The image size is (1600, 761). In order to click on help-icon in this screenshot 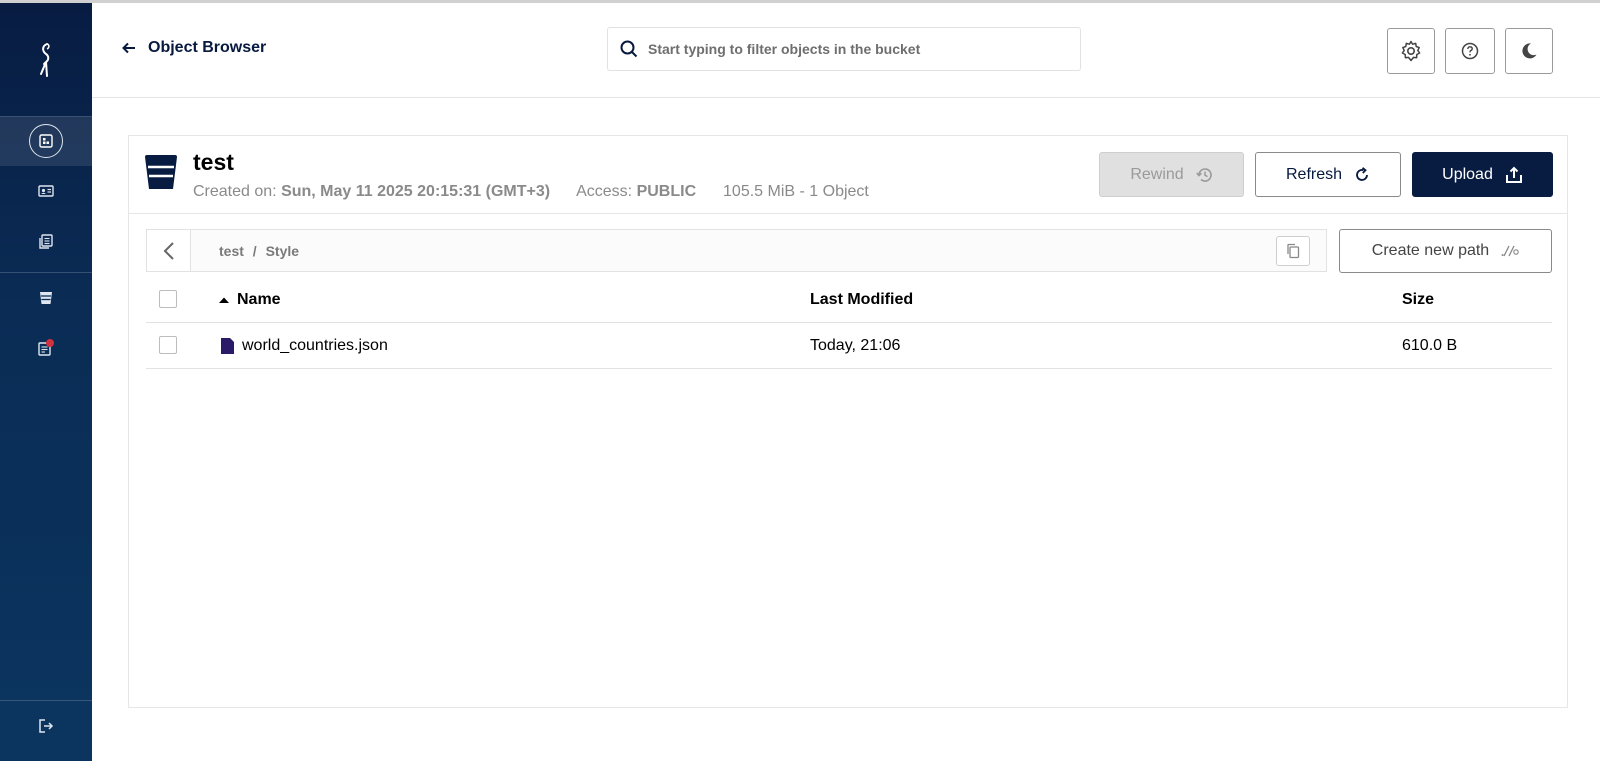, I will do `click(1470, 51)`.